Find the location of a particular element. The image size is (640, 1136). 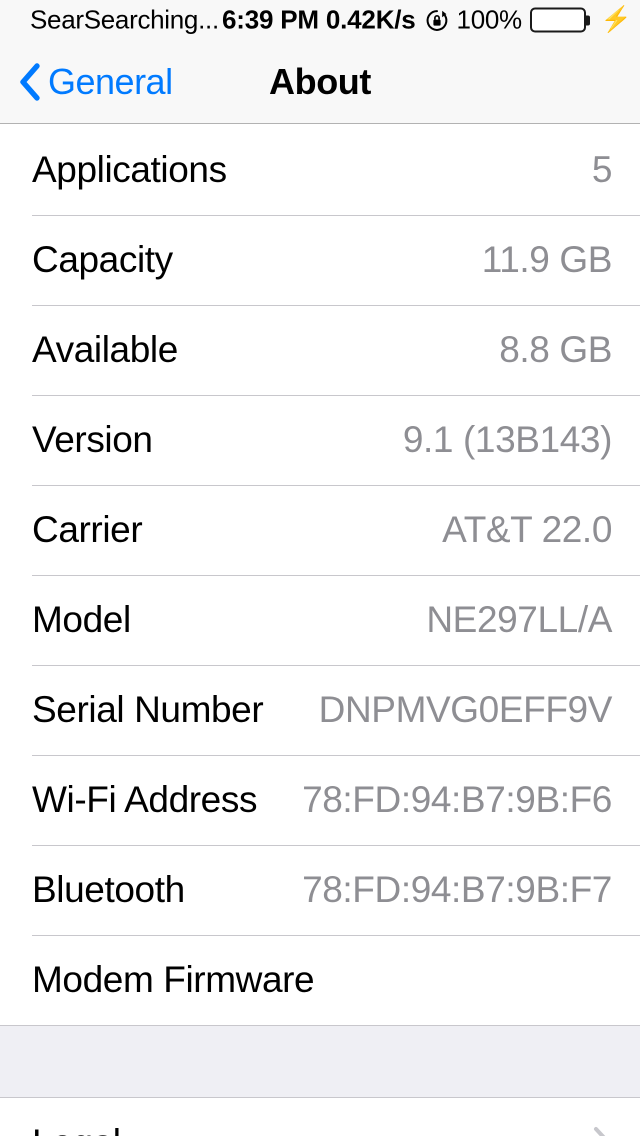

row-value: 78:FD:94:B7:9B:F6 is located at coordinates (457, 799).